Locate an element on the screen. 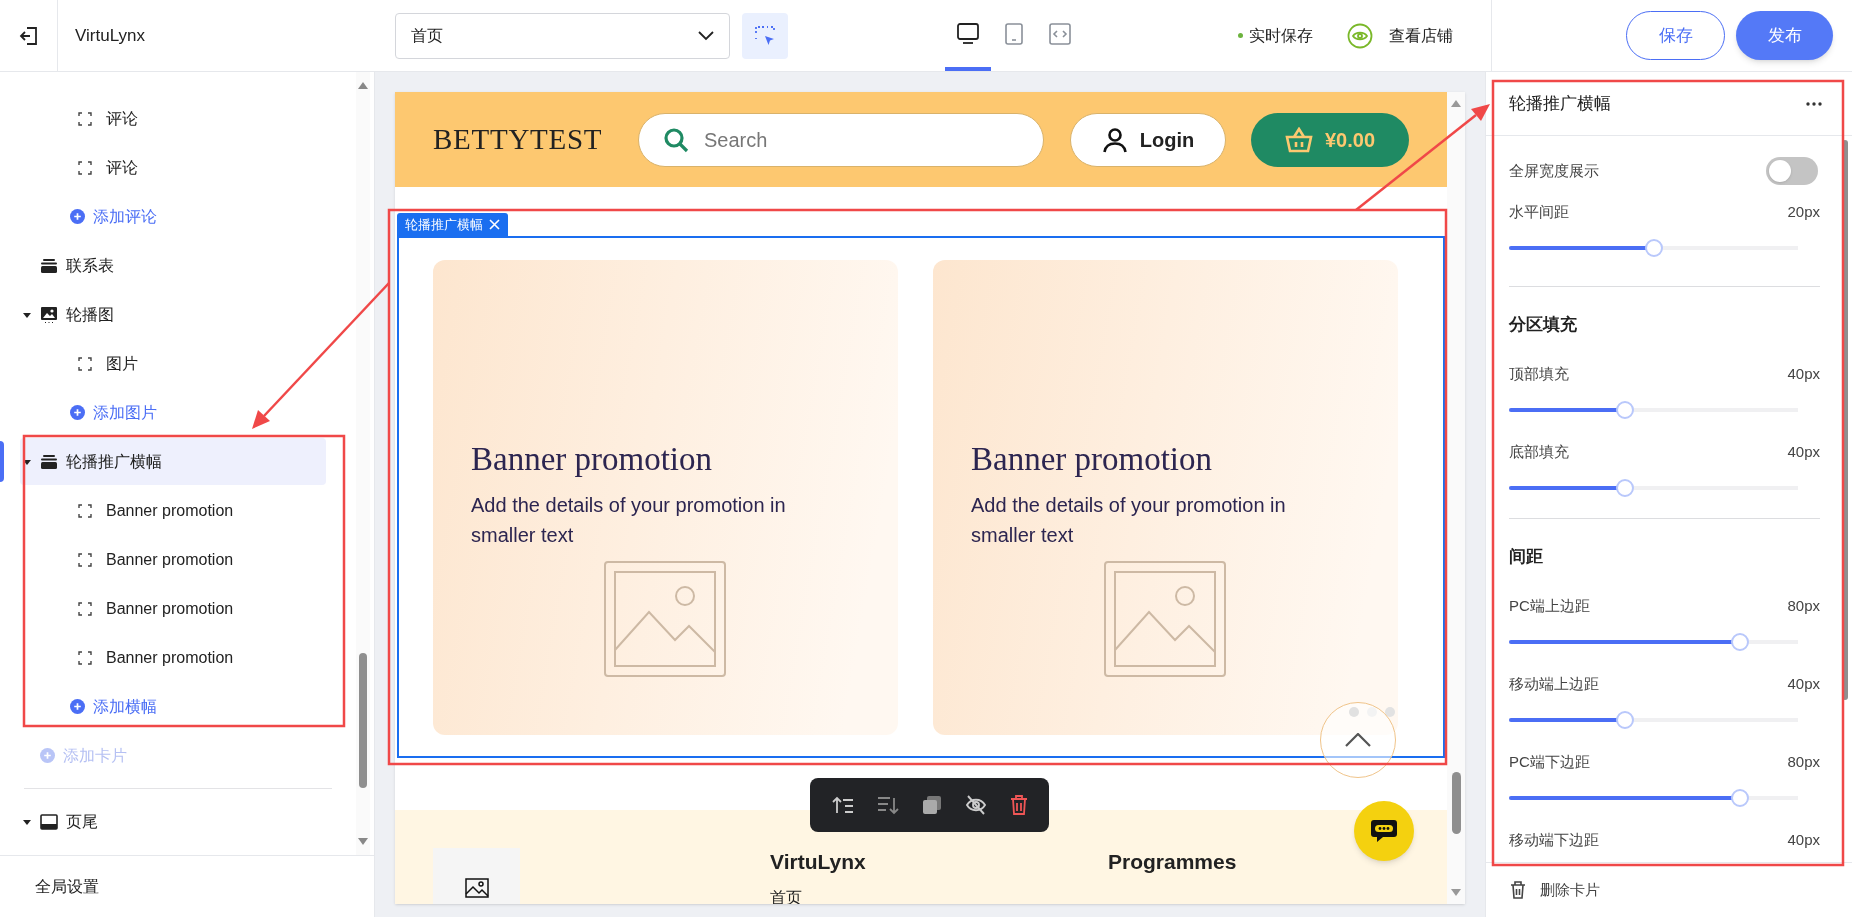 The image size is (1852, 917). eye-icon is located at coordinates (1360, 35).